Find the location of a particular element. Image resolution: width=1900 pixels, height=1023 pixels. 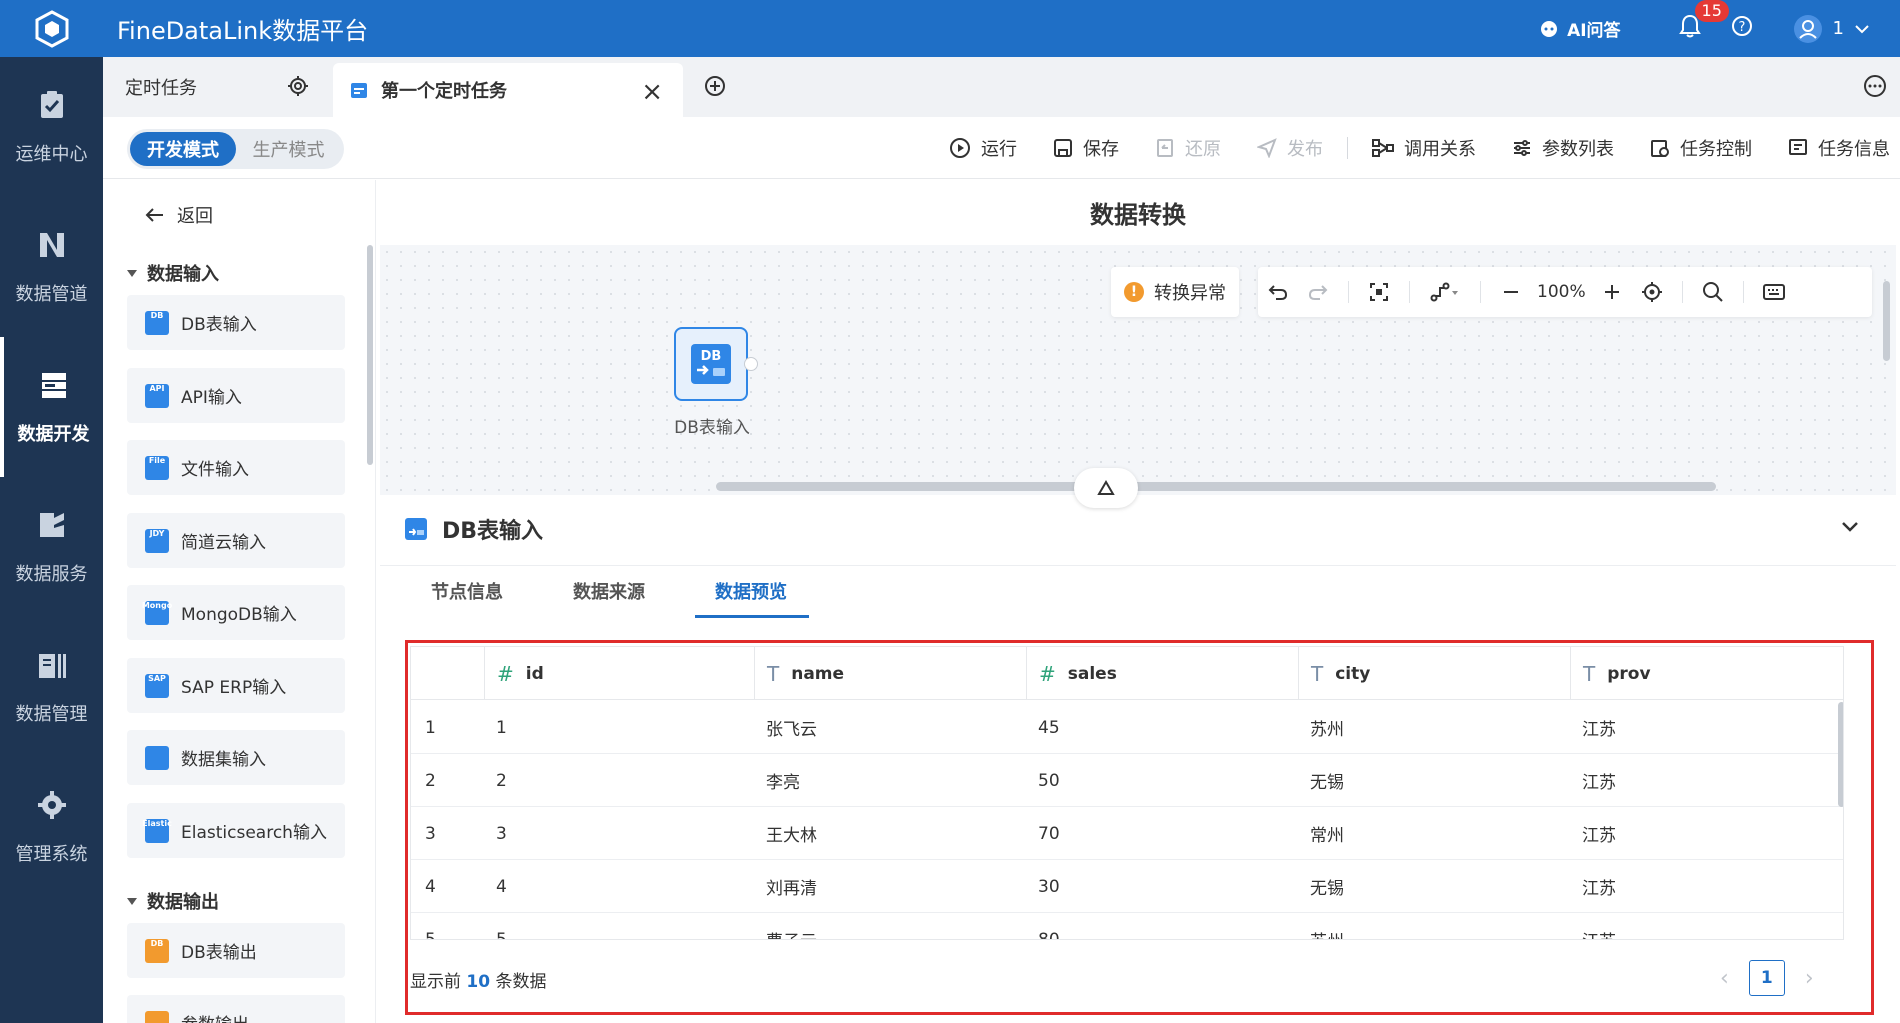

user-name: 1 is located at coordinates (1838, 28).